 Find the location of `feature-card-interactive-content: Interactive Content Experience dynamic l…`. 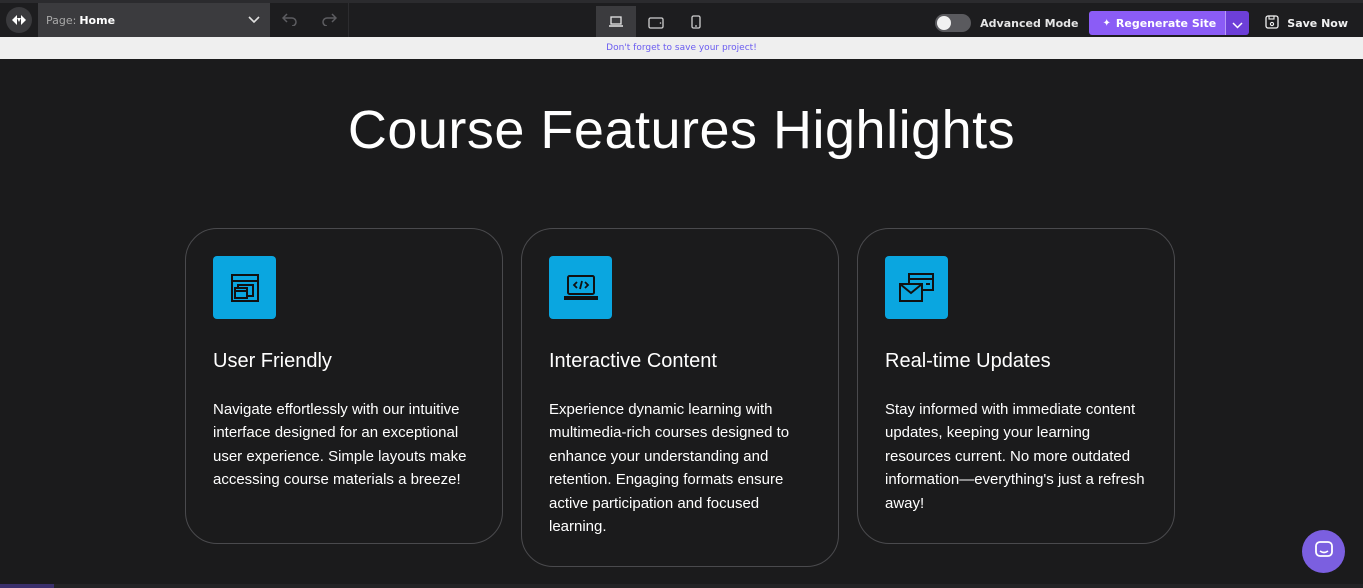

feature-card-interactive-content: Interactive Content Experience dynamic l… is located at coordinates (680, 397).